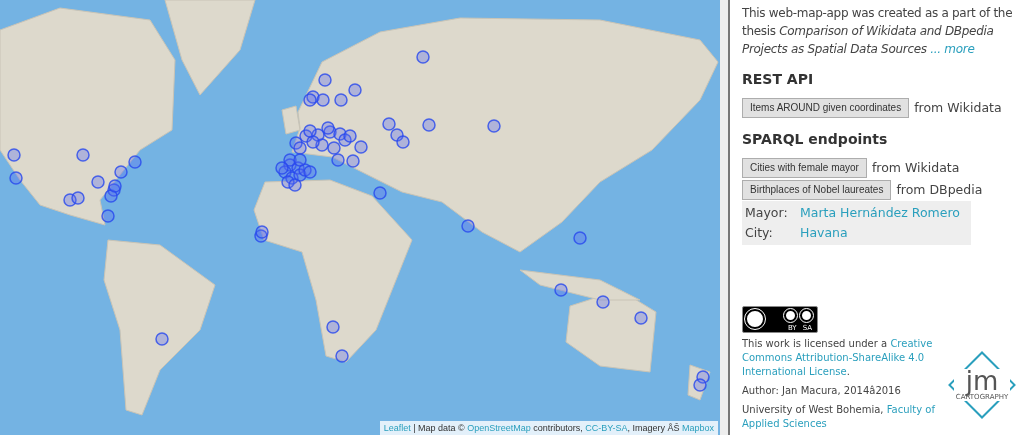  Describe the element at coordinates (826, 108) in the screenshot. I see `query-button: Items AROUND given coordinates` at that location.